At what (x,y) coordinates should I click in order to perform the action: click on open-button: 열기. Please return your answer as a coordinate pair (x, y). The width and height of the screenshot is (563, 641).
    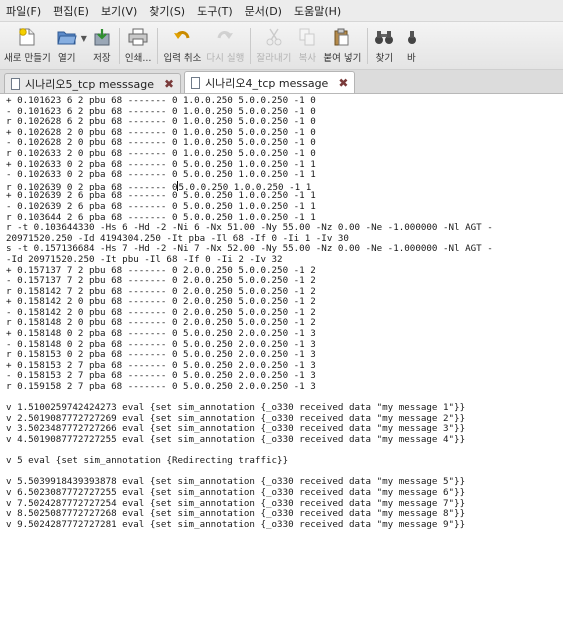
    Looking at the image, I should click on (67, 46).